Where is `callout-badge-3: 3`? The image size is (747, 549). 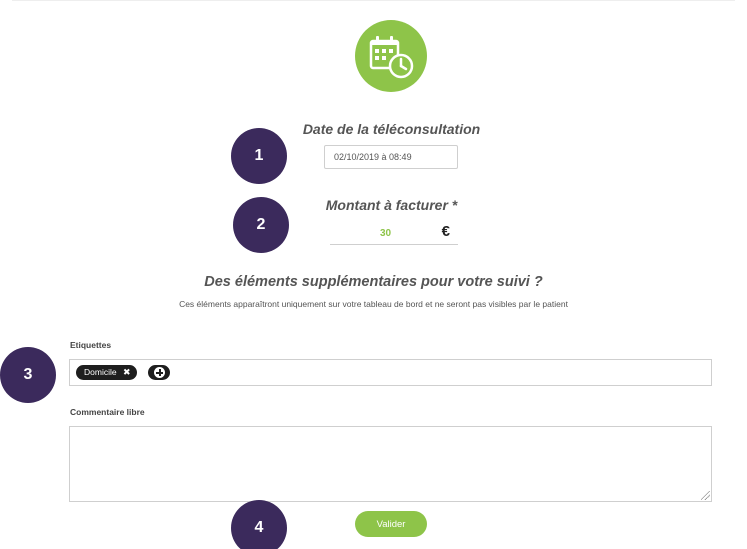
callout-badge-3: 3 is located at coordinates (28, 375).